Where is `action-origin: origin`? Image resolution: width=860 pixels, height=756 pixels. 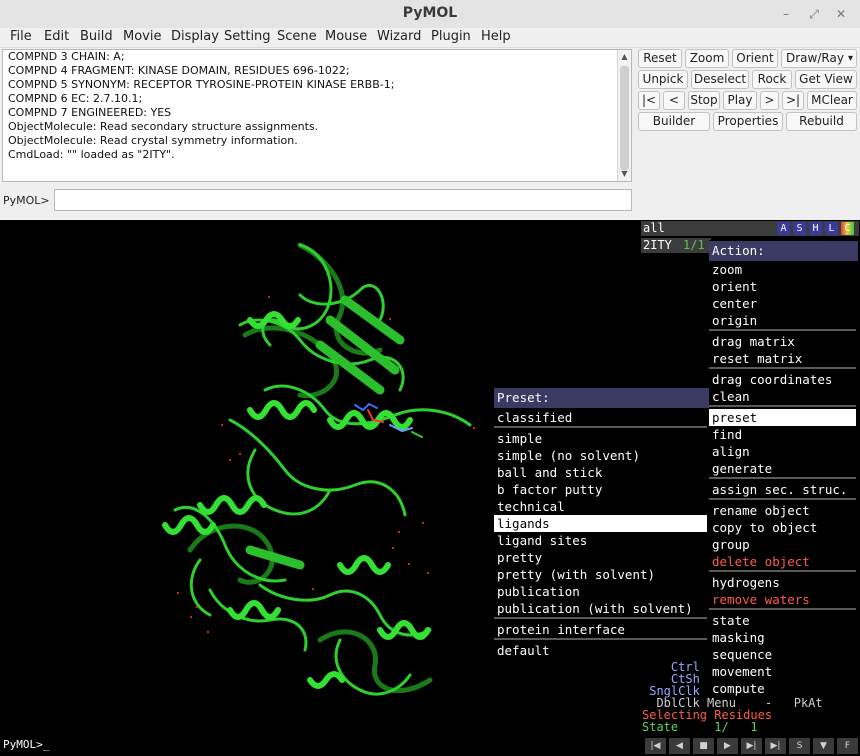 action-origin: origin is located at coordinates (782, 320).